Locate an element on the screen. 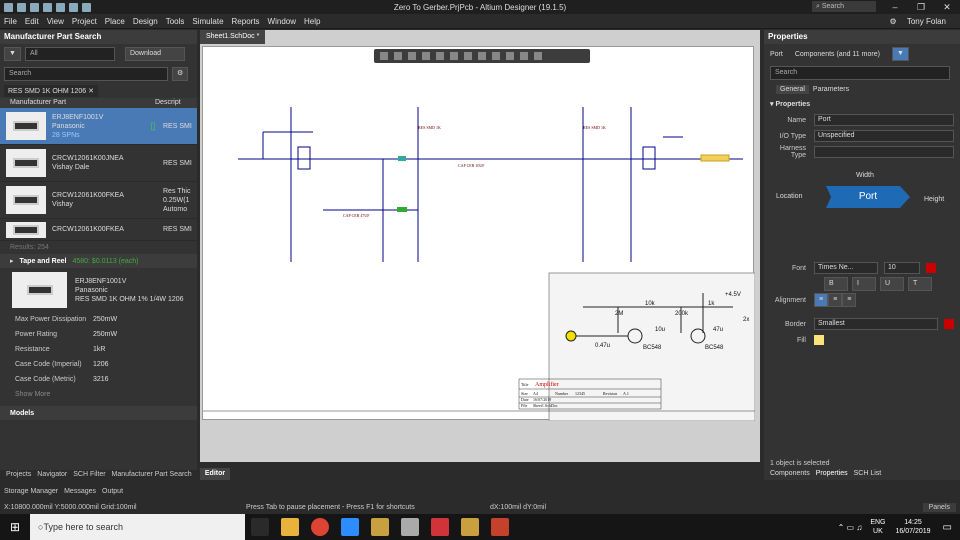  language-indicator: ENG UK is located at coordinates (877, 527).